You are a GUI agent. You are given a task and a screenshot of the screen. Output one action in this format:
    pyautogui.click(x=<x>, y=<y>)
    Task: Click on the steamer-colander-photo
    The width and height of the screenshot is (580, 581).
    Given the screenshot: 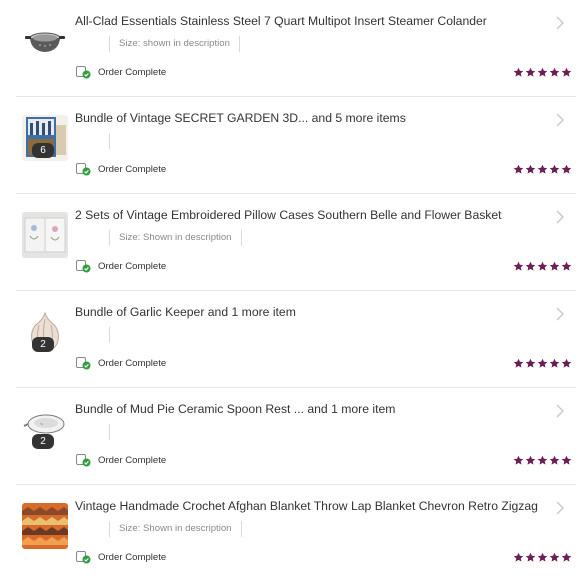 What is the action you would take?
    pyautogui.click(x=45, y=41)
    